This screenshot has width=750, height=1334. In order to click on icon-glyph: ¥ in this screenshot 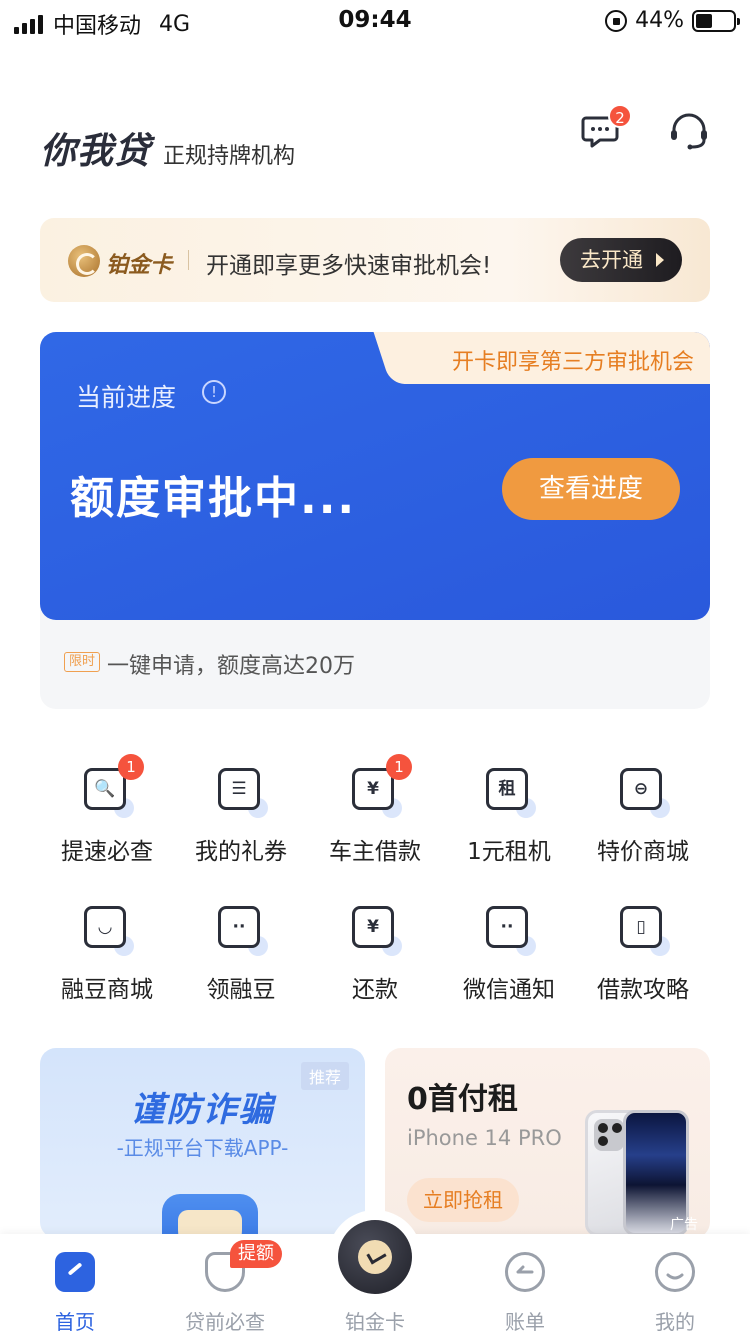, I will do `click(373, 927)`.